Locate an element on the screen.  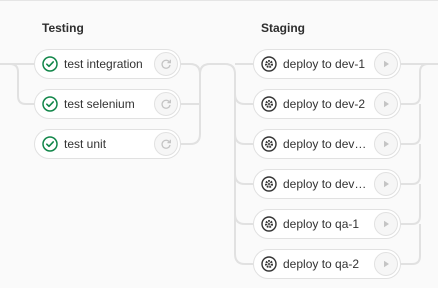
job-name: test integration is located at coordinates (103, 64).